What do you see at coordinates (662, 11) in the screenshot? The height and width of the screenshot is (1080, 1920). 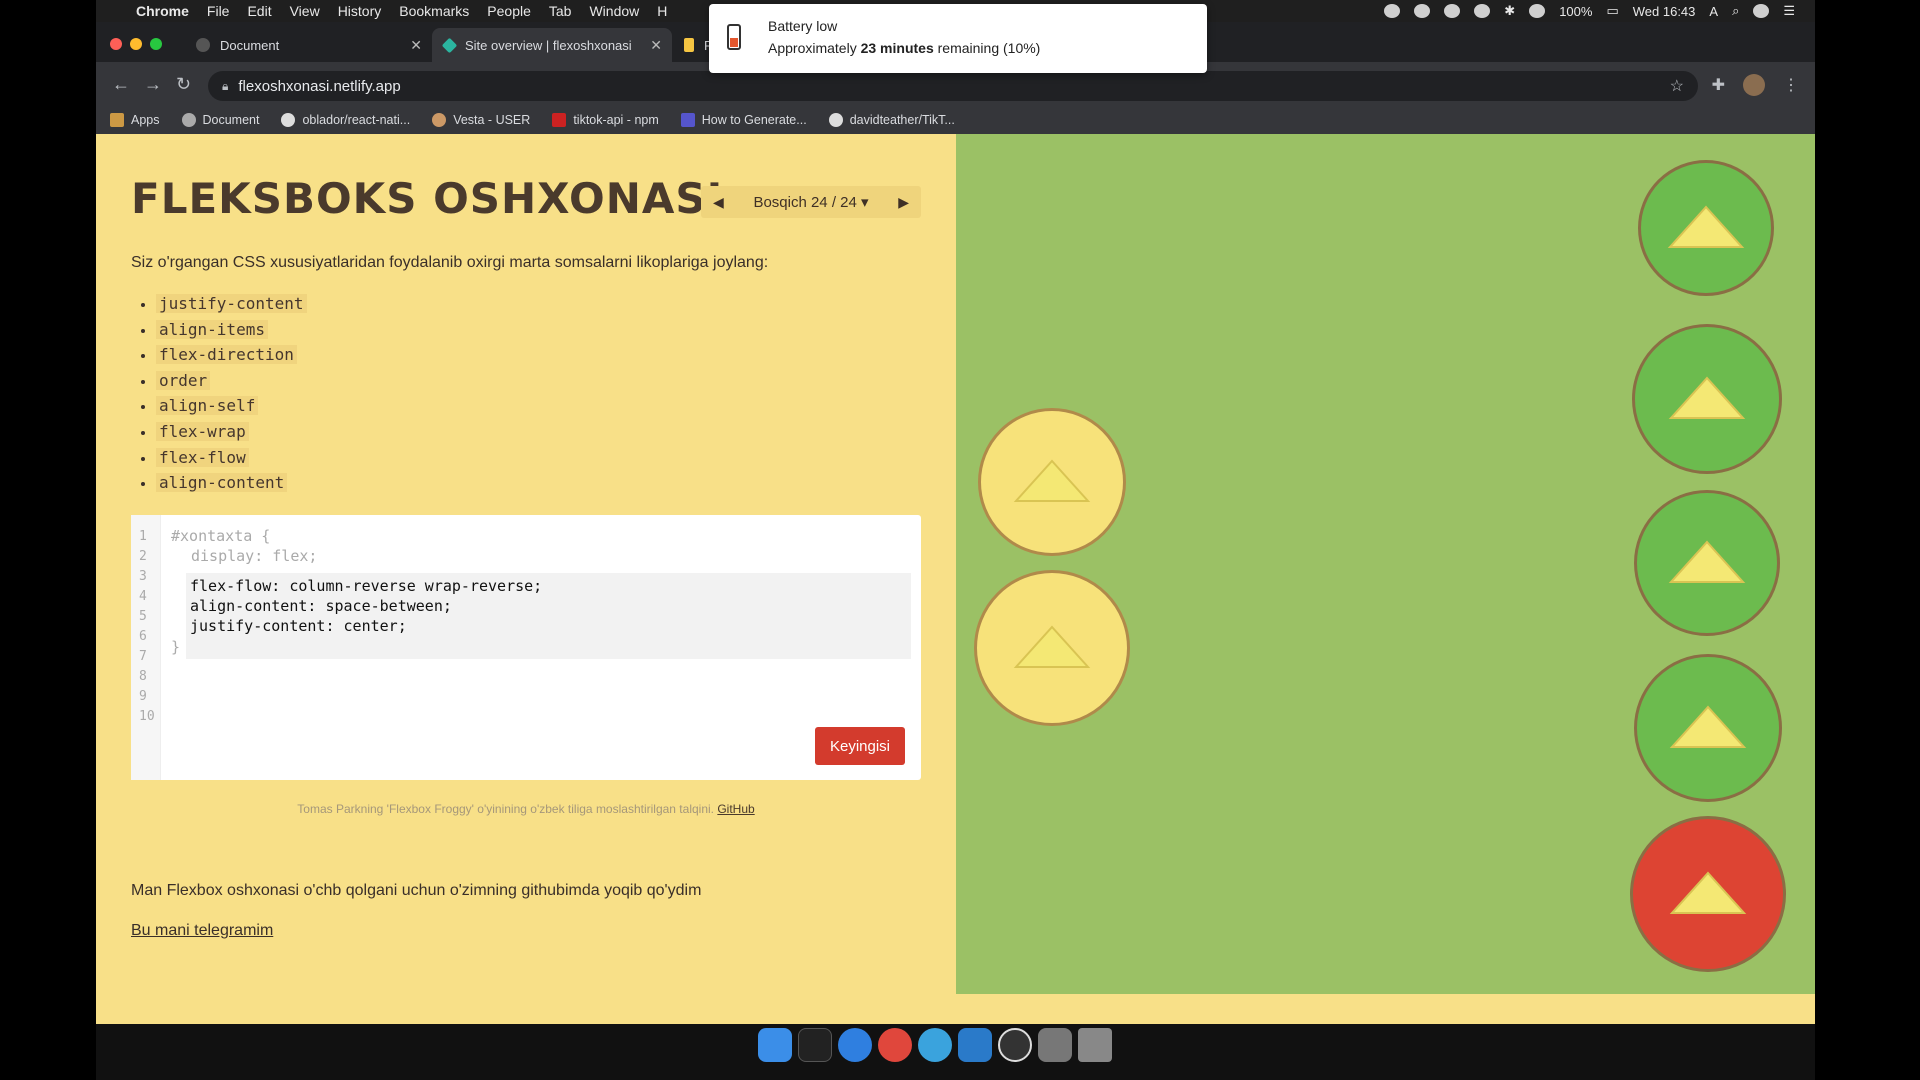 I see `menu-help: H` at bounding box center [662, 11].